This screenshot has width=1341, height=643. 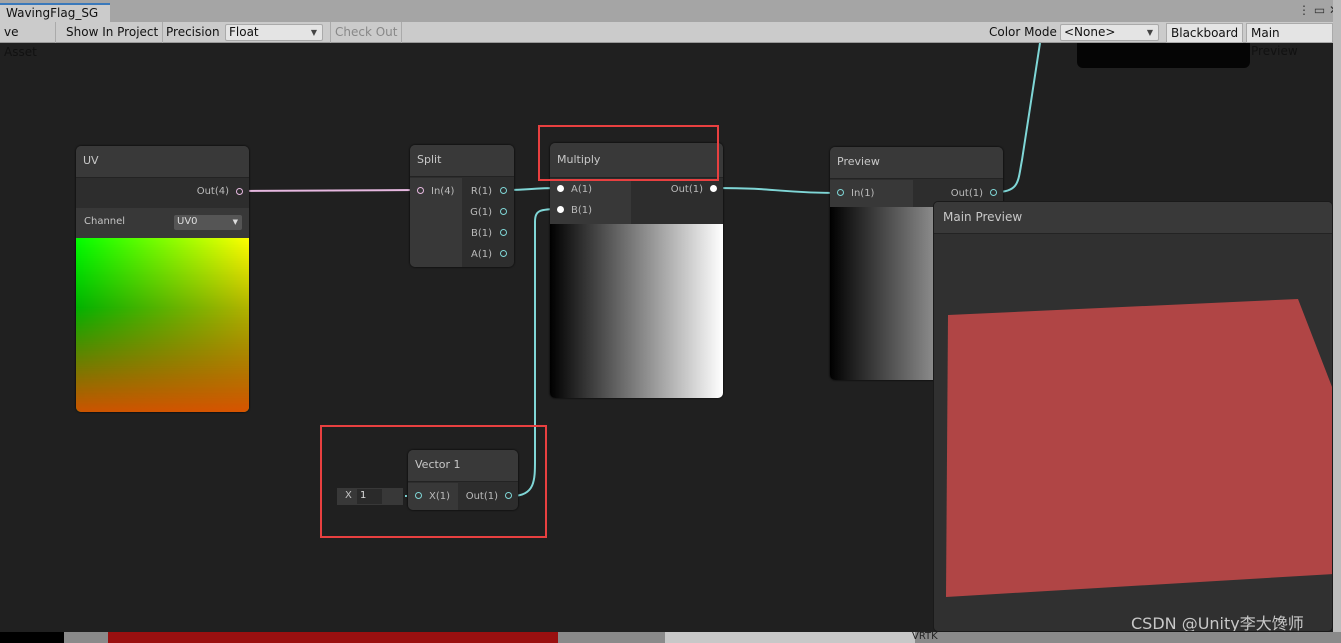 What do you see at coordinates (442, 191) in the screenshot?
I see `split-in-port: In(4)` at bounding box center [442, 191].